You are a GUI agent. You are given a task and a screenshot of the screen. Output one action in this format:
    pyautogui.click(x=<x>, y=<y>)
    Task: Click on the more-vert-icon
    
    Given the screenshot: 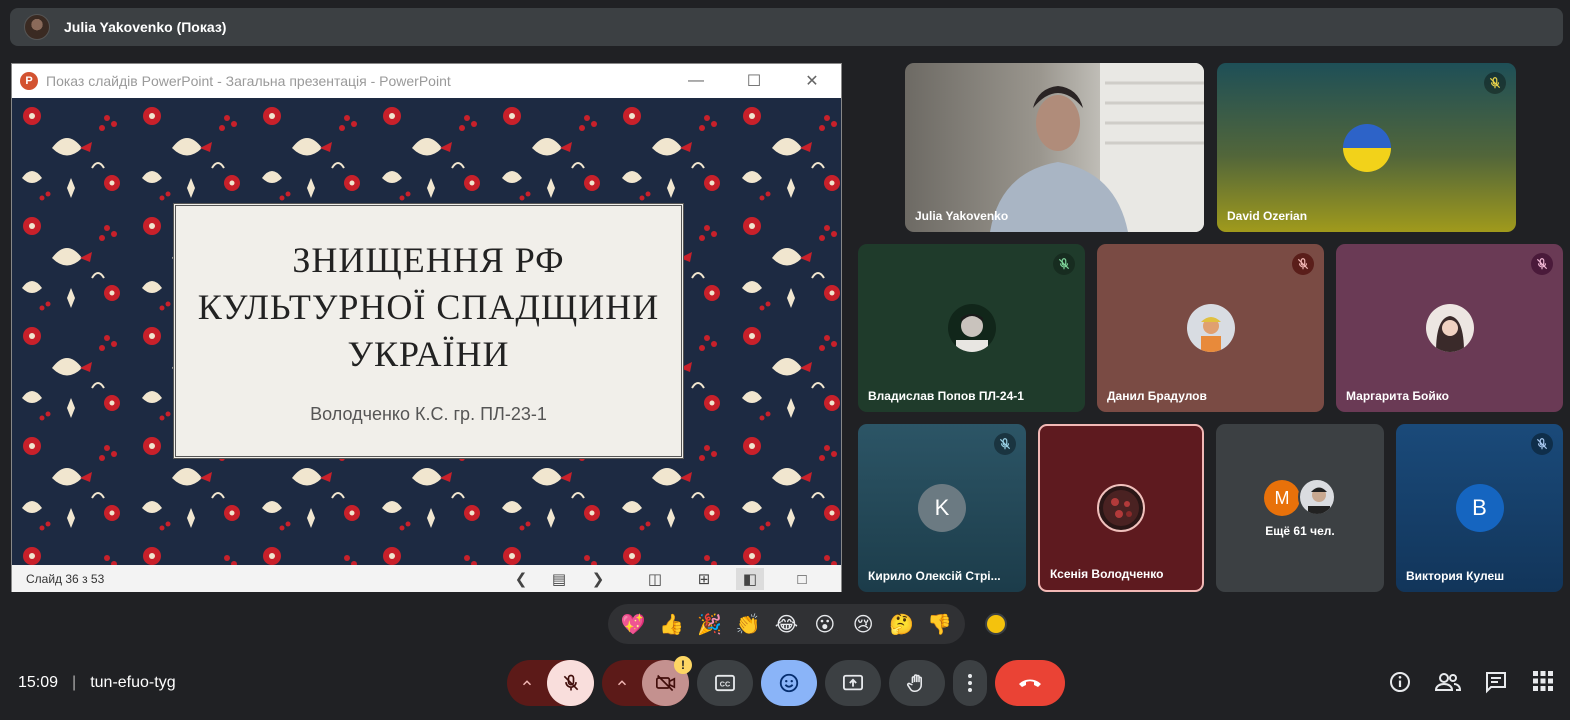 What is the action you would take?
    pyautogui.click(x=970, y=683)
    